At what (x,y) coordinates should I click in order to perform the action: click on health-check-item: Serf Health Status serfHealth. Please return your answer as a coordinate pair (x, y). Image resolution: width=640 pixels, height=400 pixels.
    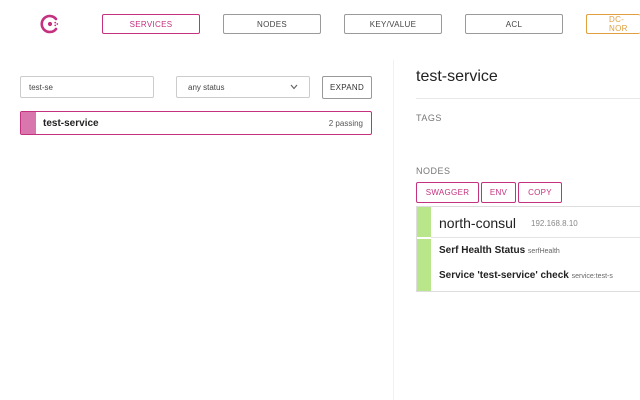
    Looking at the image, I should click on (499, 250).